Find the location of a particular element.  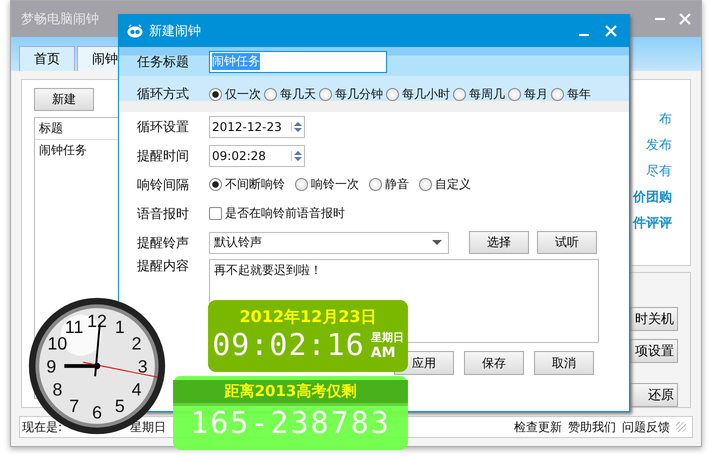

field-label: 任务标题 is located at coordinates (163, 62).